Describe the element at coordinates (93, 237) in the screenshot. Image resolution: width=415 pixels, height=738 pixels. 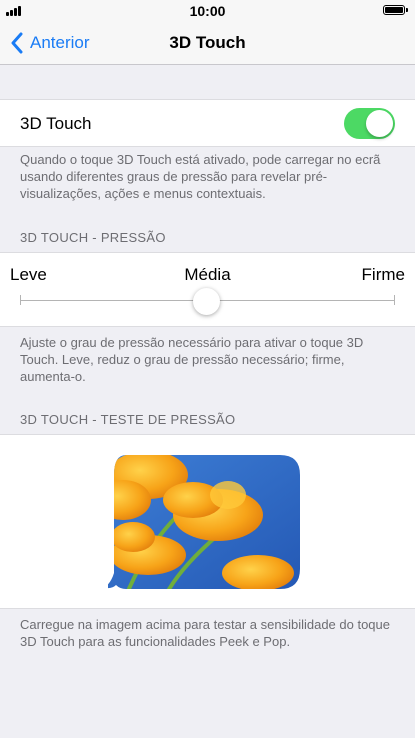
I see `pressure-section-header: 3D TOUCH - PRESSÃO` at that location.